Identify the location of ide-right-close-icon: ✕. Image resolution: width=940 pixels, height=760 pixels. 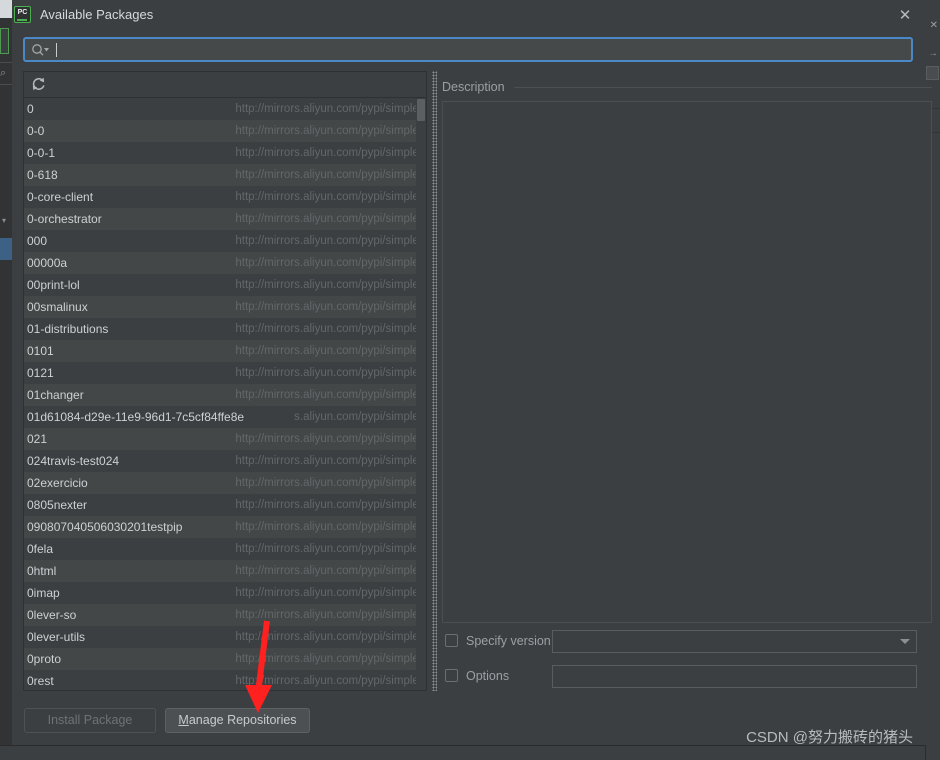
(933, 25).